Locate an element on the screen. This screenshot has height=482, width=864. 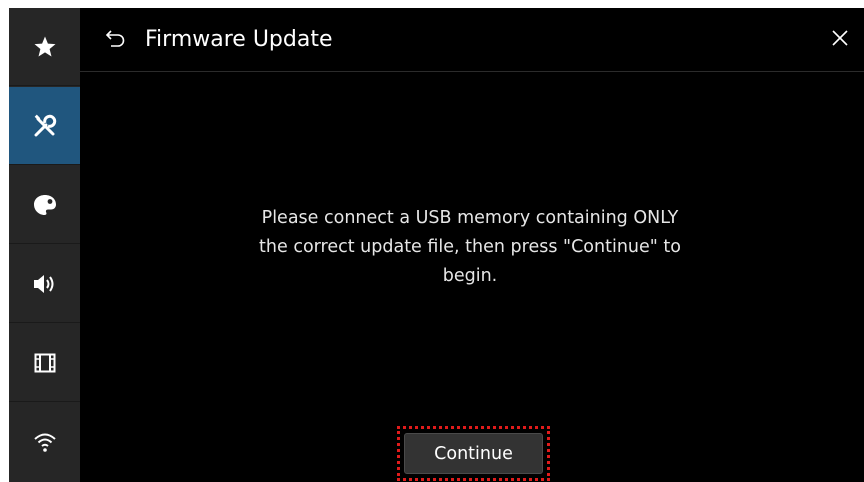
sidebar-item-video is located at coordinates (44, 363).